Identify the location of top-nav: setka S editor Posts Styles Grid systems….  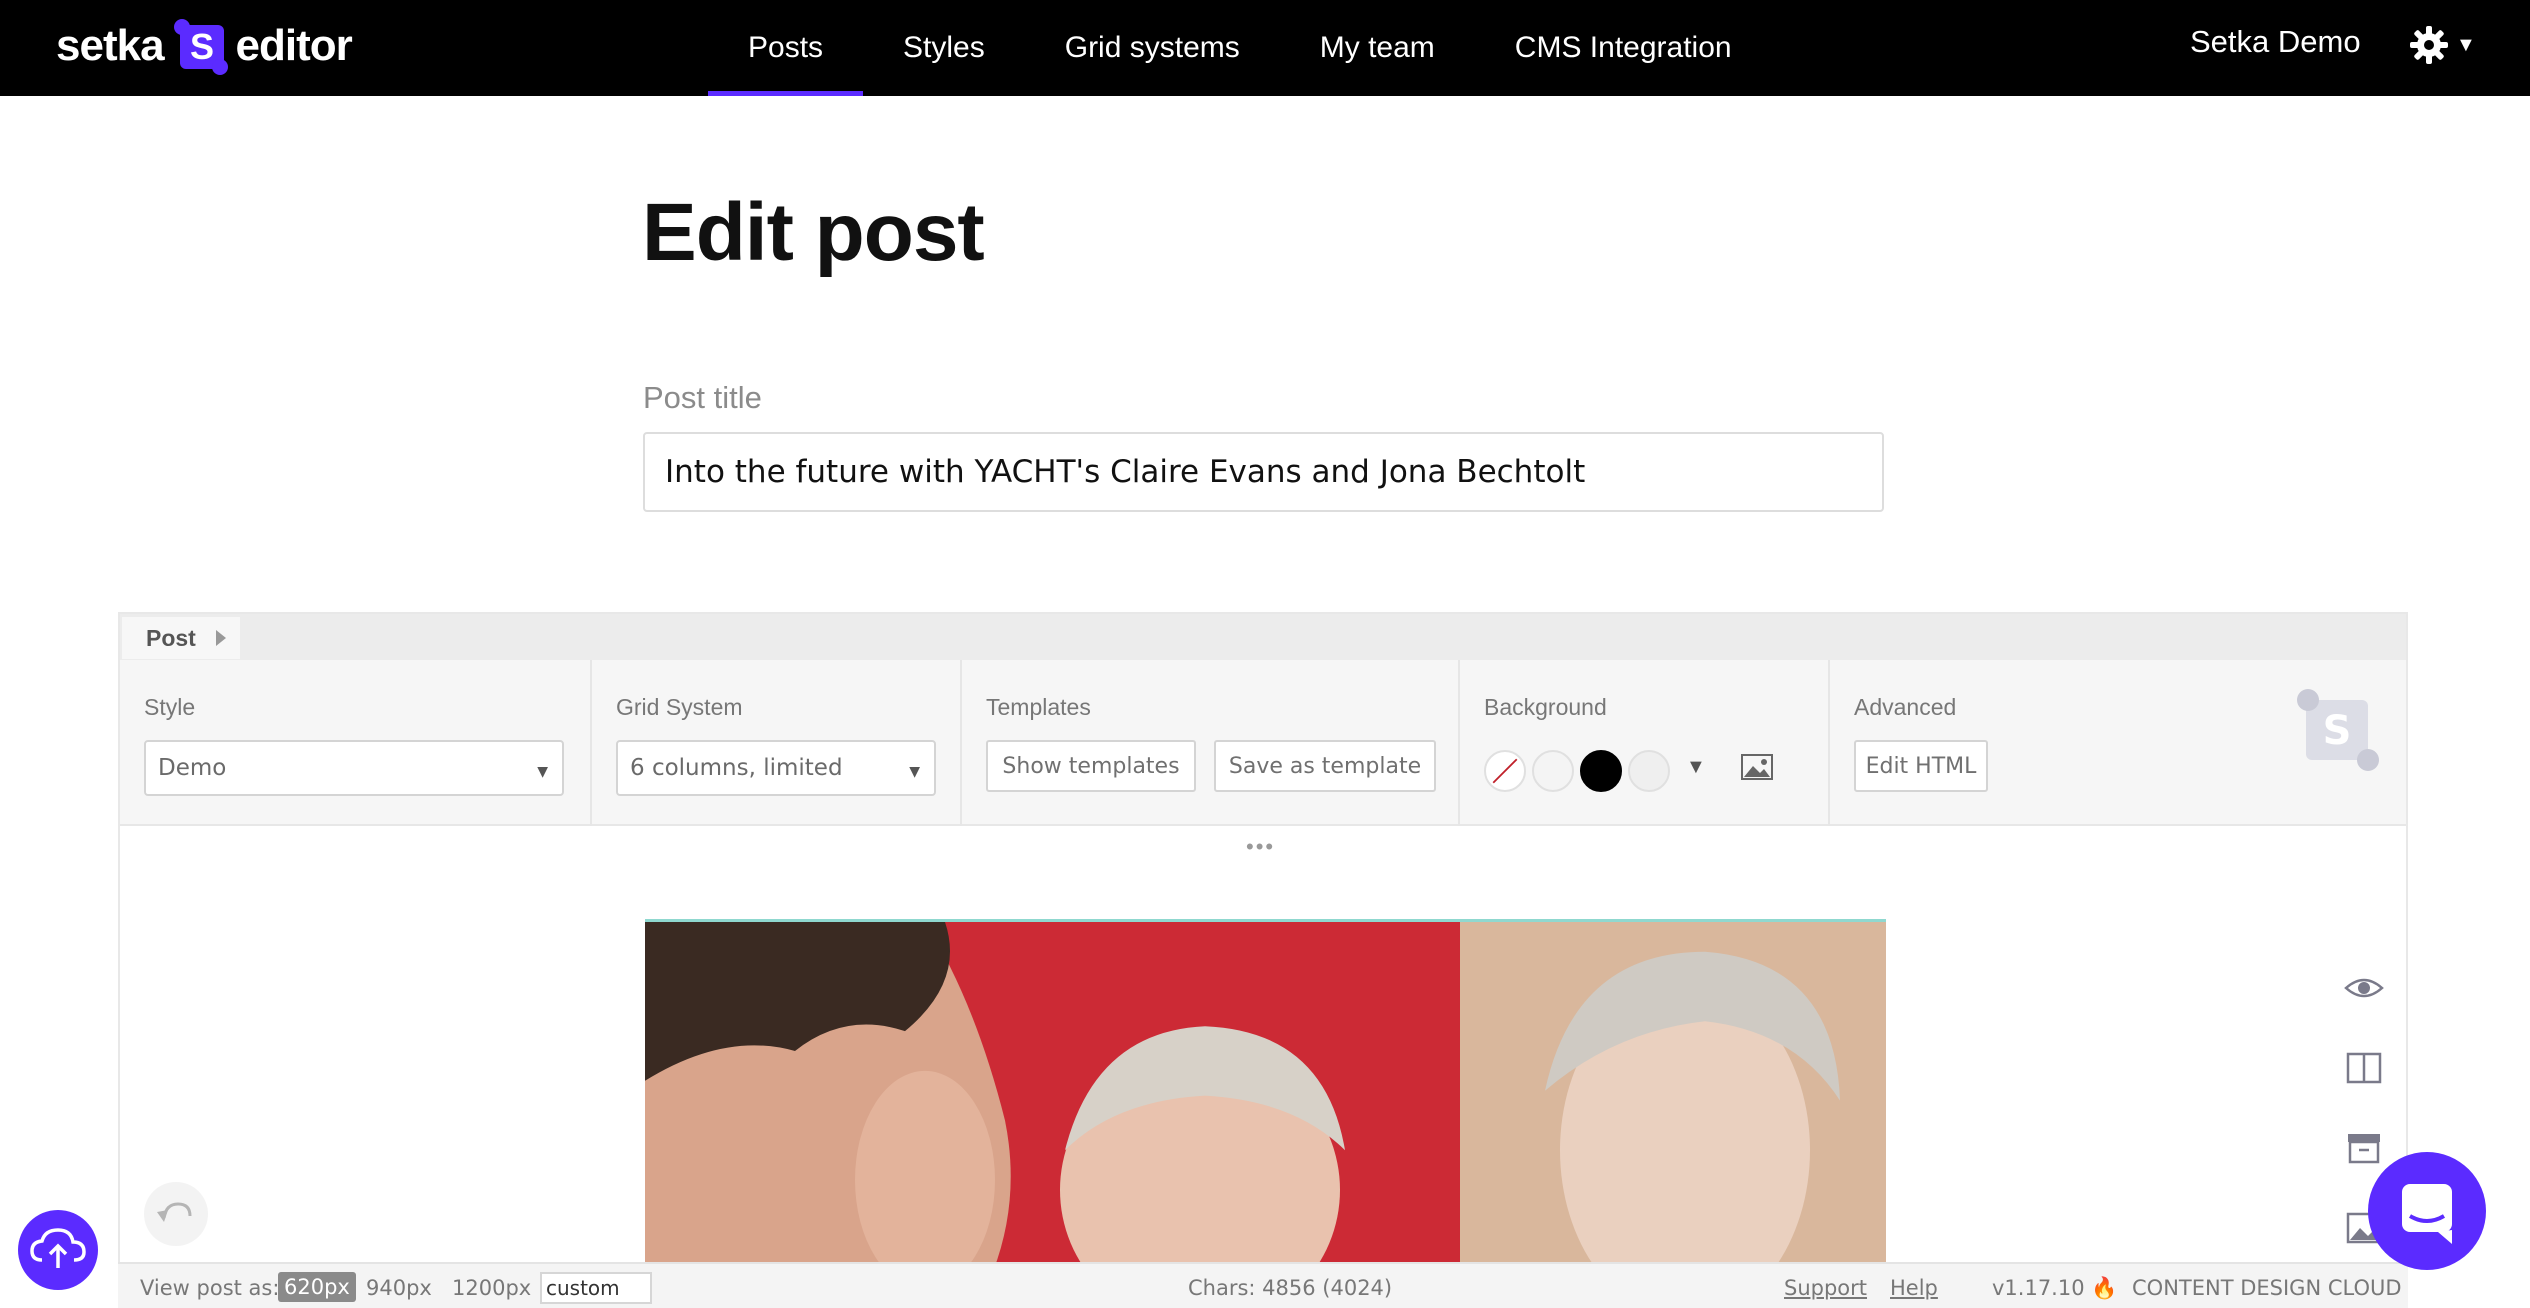
(1265, 48).